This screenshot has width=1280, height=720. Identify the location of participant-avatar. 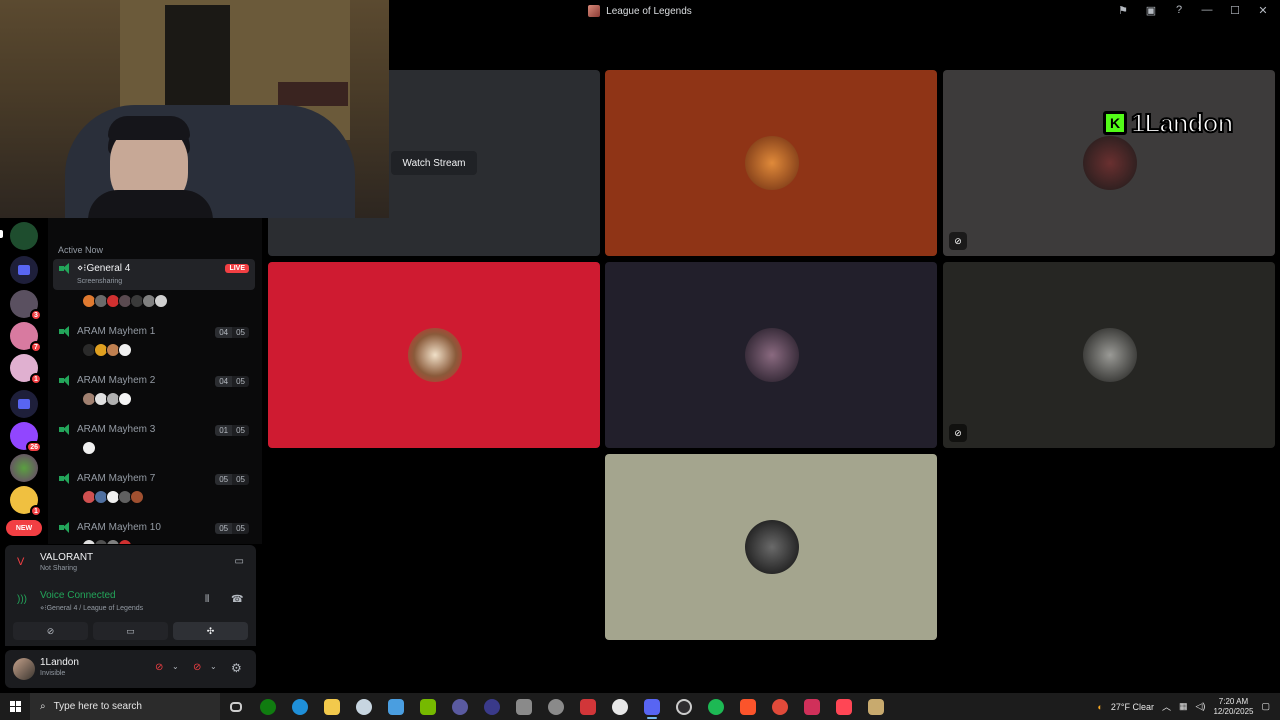
(1110, 163).